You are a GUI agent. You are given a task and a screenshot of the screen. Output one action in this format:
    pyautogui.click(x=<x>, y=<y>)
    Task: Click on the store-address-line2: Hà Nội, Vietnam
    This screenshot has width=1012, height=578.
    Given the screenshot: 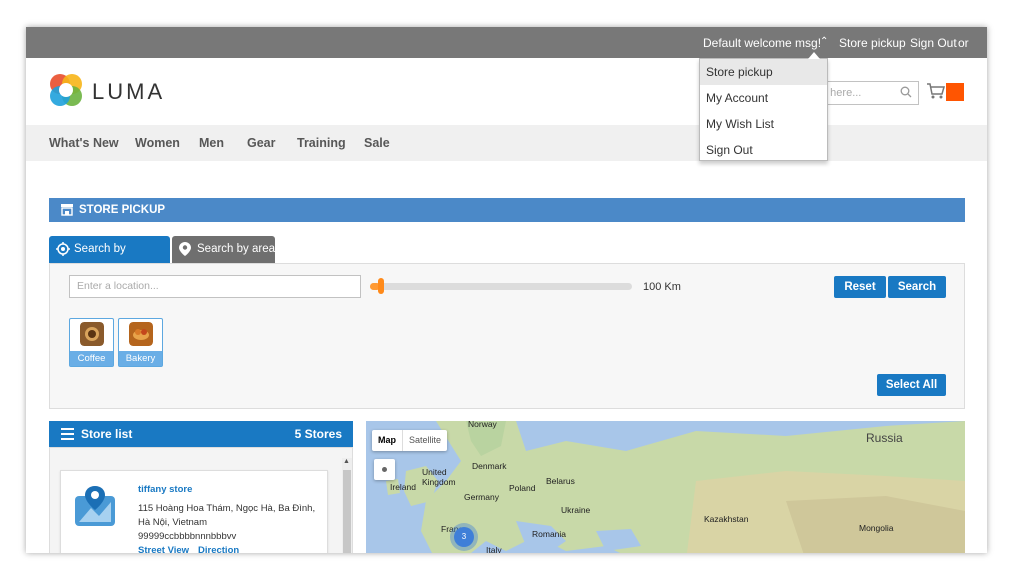 What is the action you would take?
    pyautogui.click(x=172, y=522)
    